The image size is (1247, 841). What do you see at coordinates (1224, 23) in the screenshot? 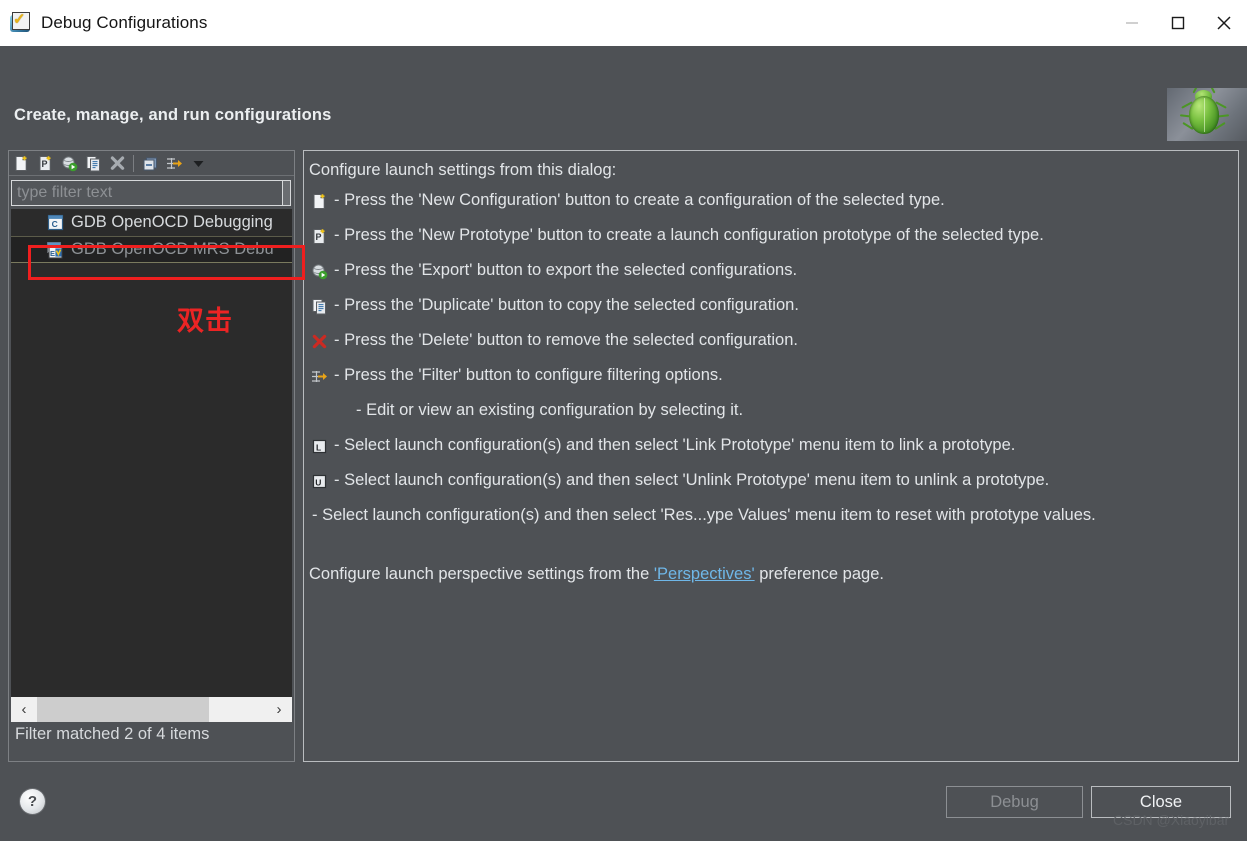
I see `close-button` at bounding box center [1224, 23].